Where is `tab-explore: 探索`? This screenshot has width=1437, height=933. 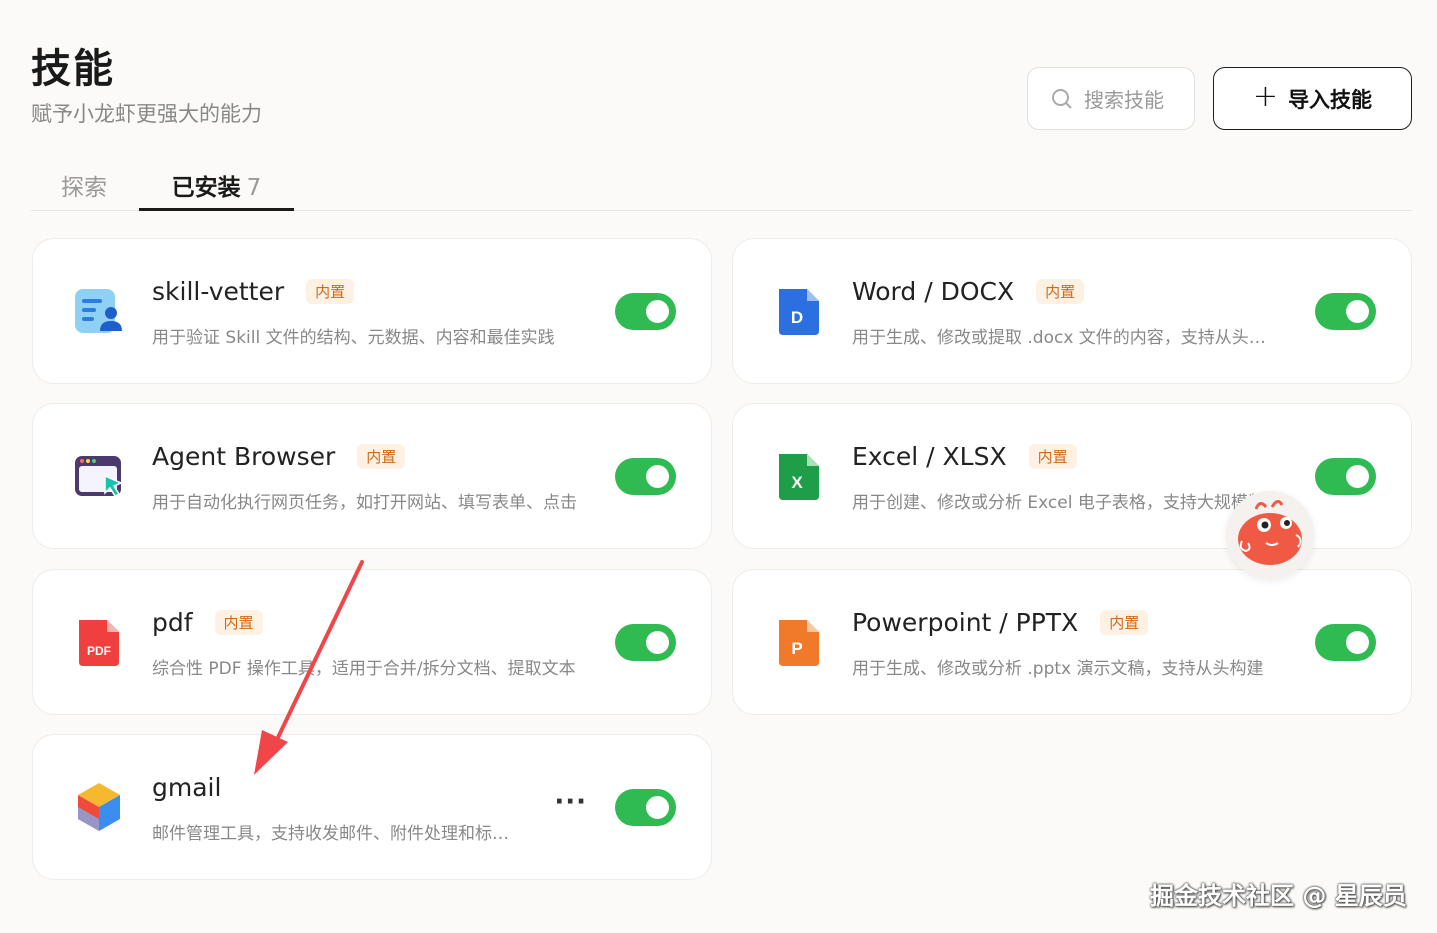 tab-explore: 探索 is located at coordinates (84, 185).